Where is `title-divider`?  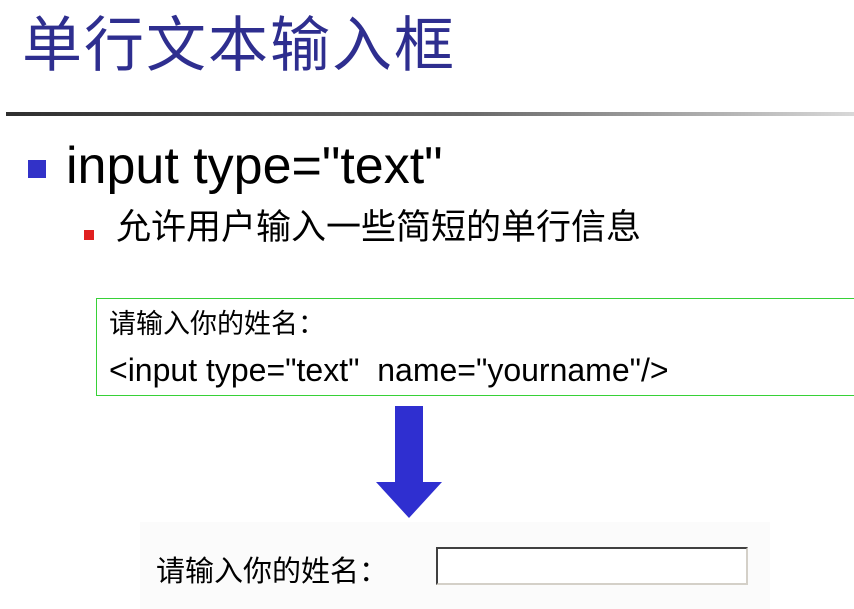 title-divider is located at coordinates (430, 114).